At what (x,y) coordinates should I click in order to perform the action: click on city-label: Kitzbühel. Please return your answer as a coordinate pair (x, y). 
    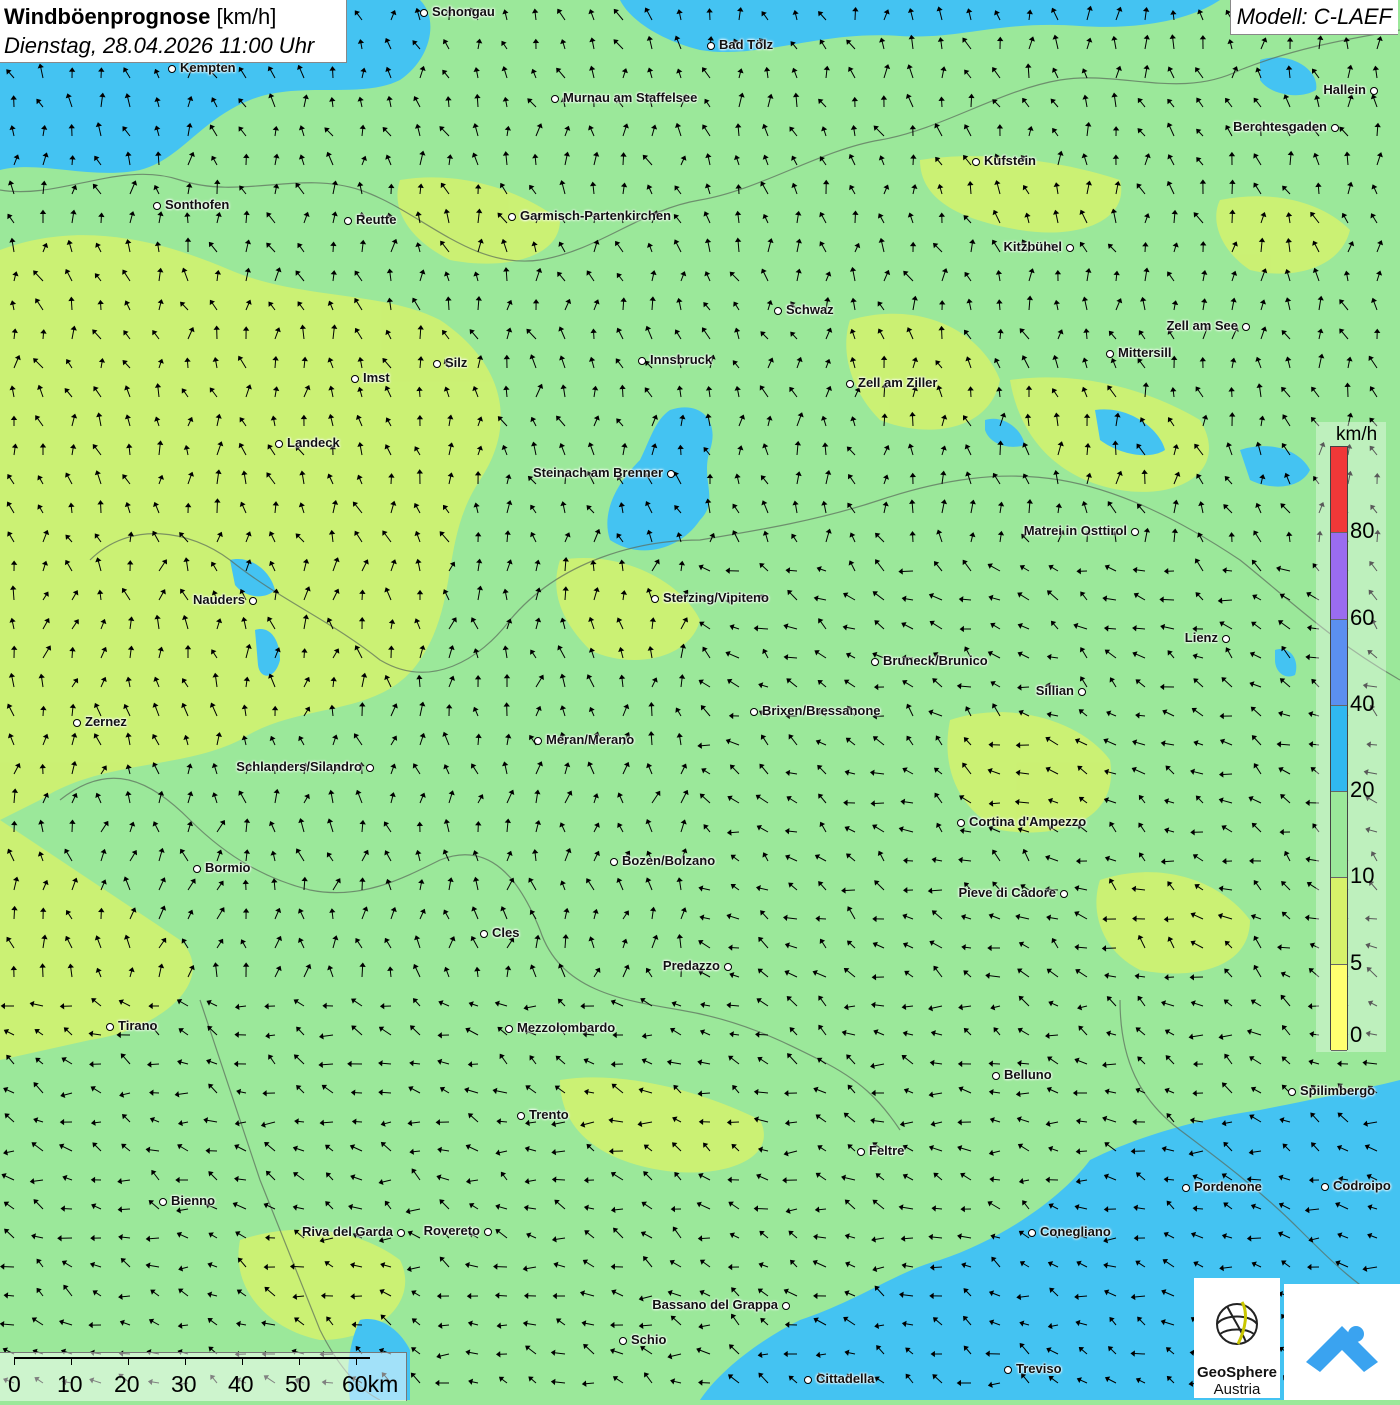
    Looking at the image, I should click on (1033, 246).